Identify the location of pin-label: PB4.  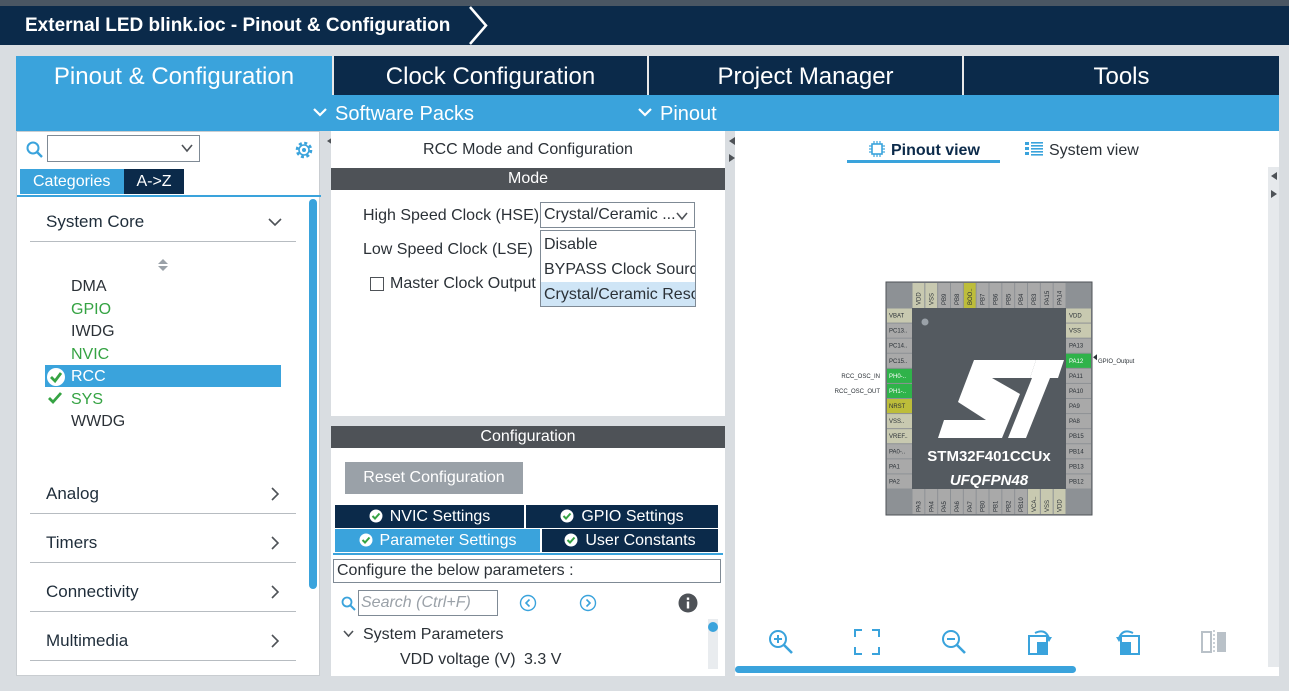
(1022, 299).